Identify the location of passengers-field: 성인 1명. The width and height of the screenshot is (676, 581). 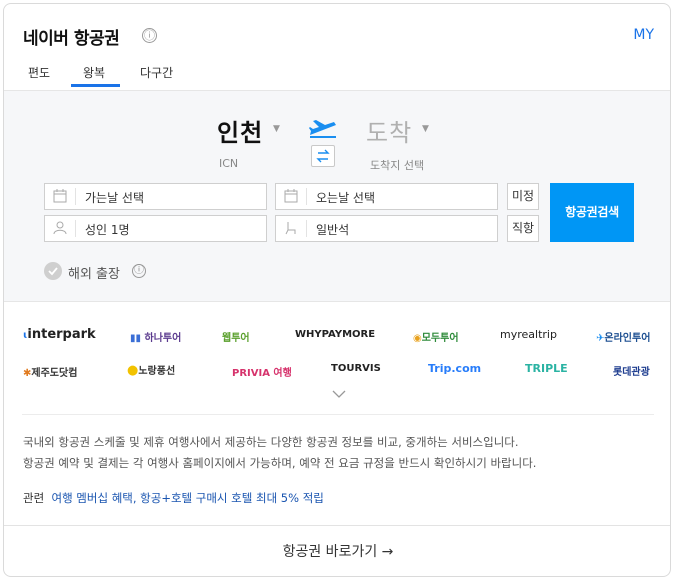
(155, 228).